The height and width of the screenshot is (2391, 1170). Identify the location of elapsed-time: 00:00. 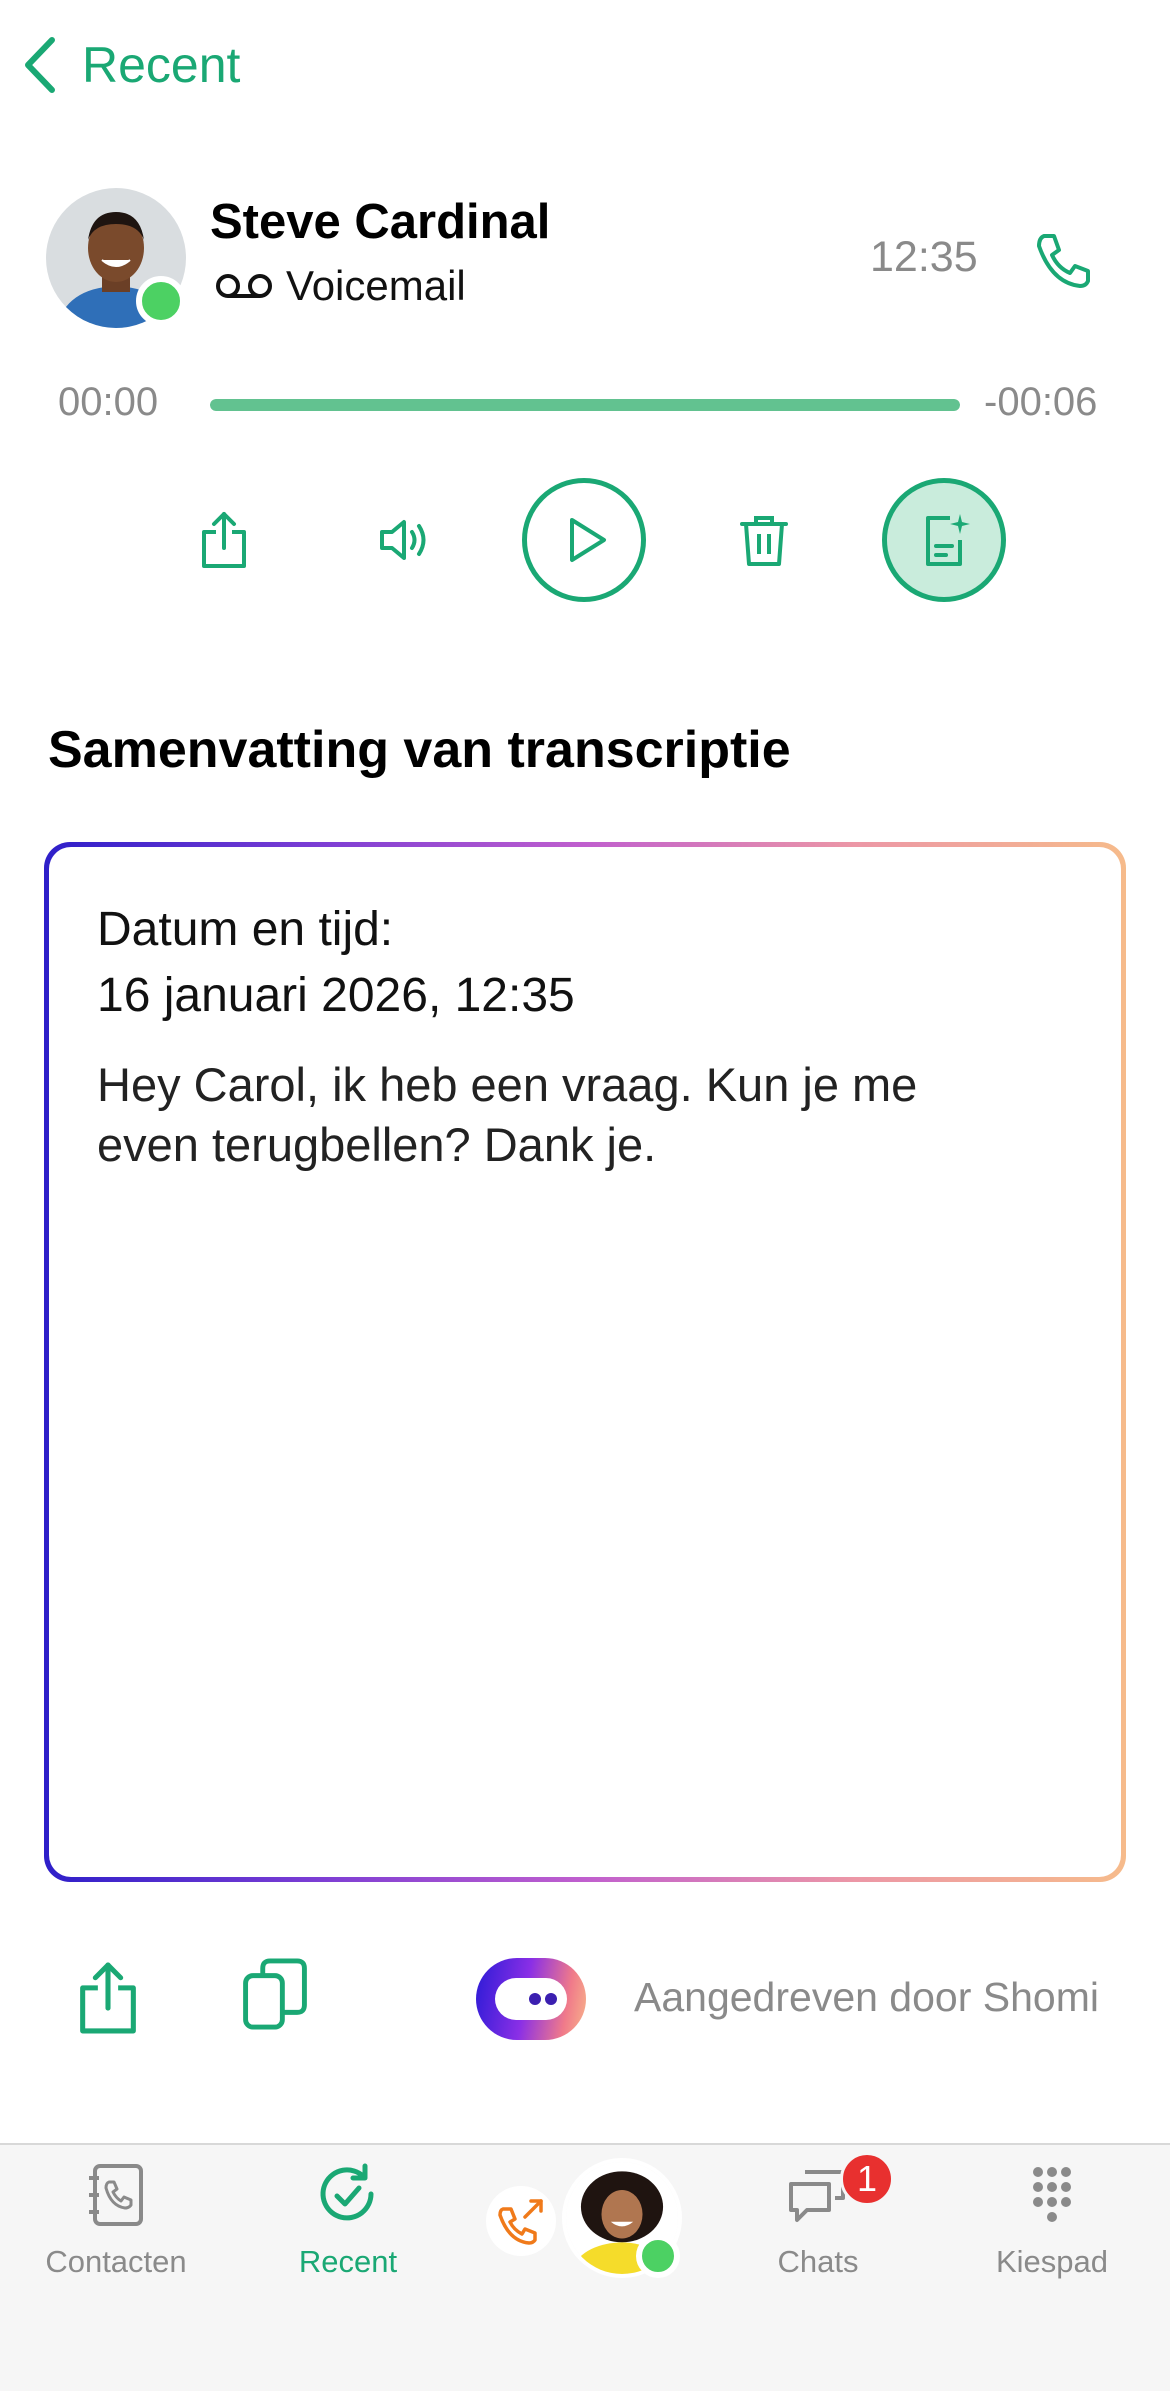
(108, 402).